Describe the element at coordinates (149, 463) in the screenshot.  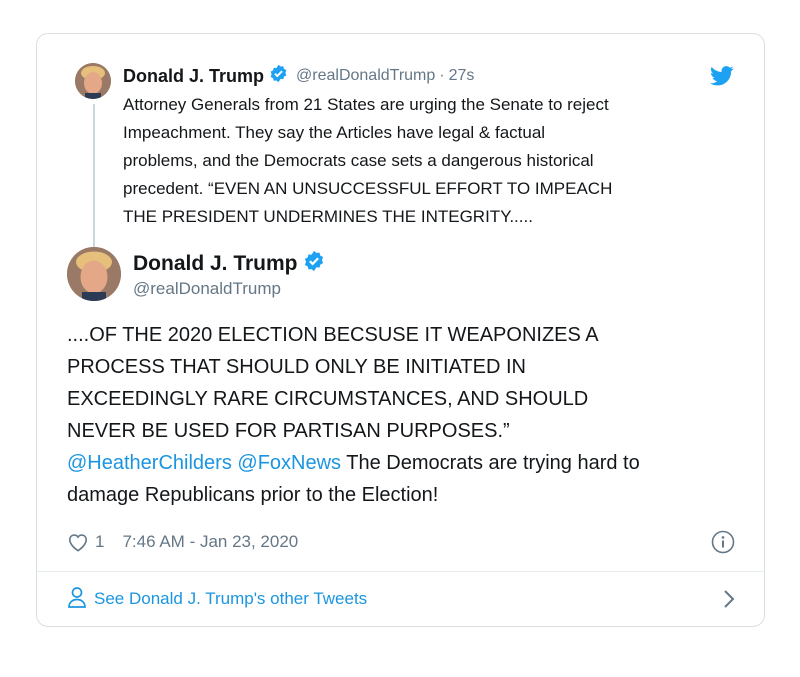
I see `mention-link: @HeatherChilders` at that location.